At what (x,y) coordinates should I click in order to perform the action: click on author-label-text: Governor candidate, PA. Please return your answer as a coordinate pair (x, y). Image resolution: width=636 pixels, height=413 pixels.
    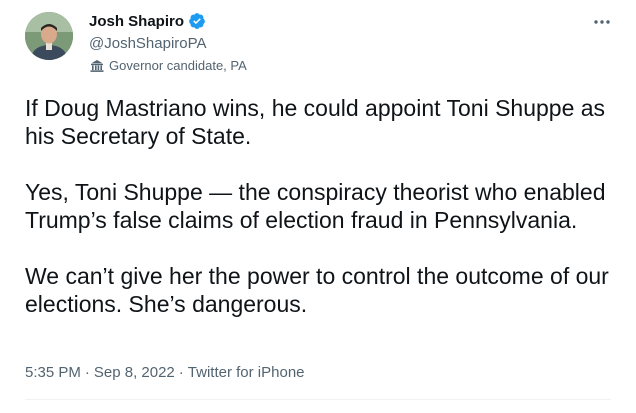
    Looking at the image, I should click on (178, 65).